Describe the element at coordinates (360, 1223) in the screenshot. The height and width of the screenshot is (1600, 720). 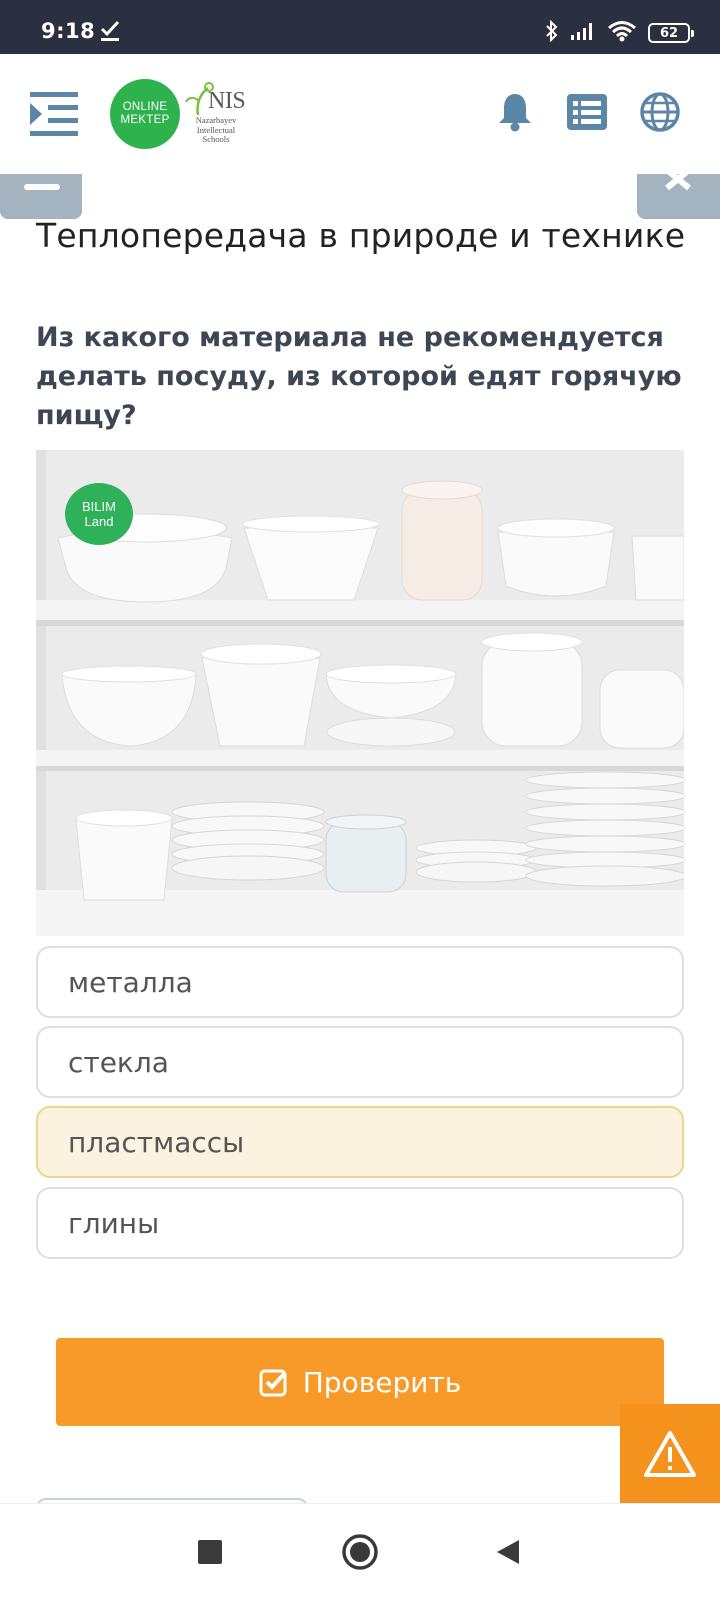
I see `answer-option: глины` at that location.